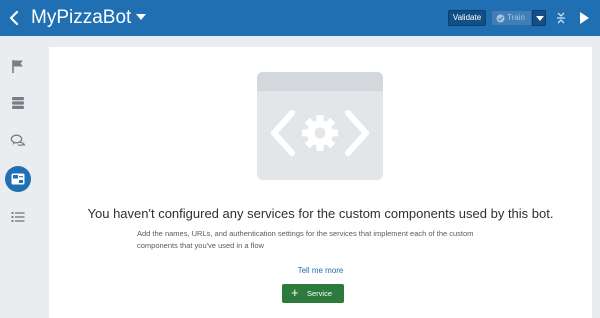 This screenshot has width=600, height=318. I want to click on train-label: Train, so click(516, 17).